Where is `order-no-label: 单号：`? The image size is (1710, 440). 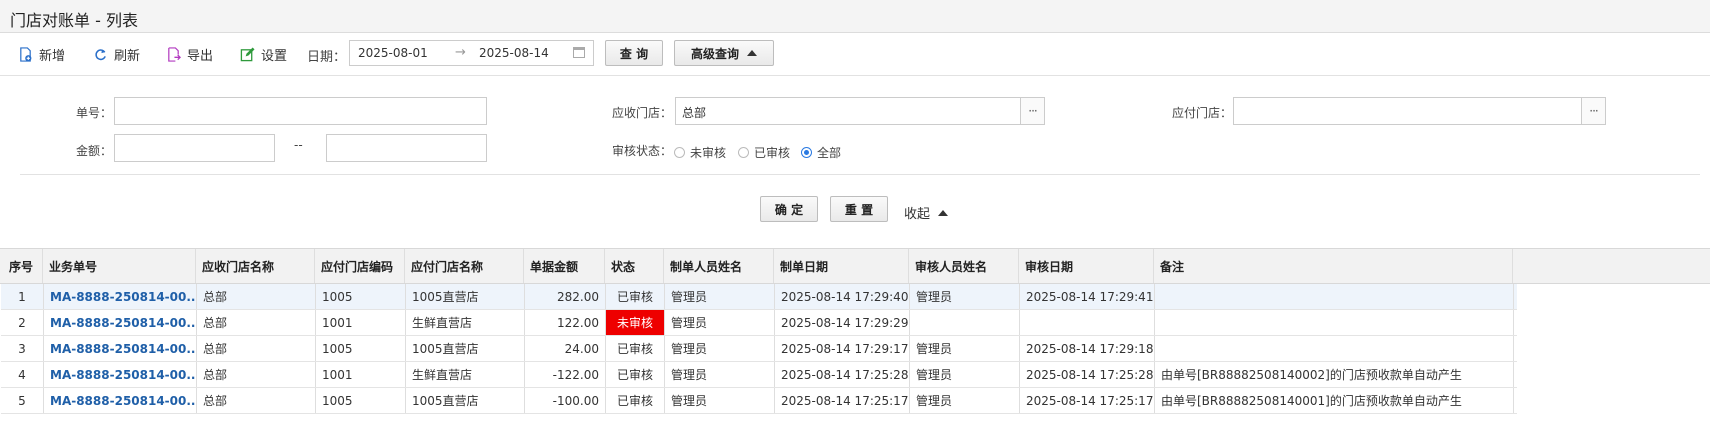
order-no-label: 单号： is located at coordinates (94, 113).